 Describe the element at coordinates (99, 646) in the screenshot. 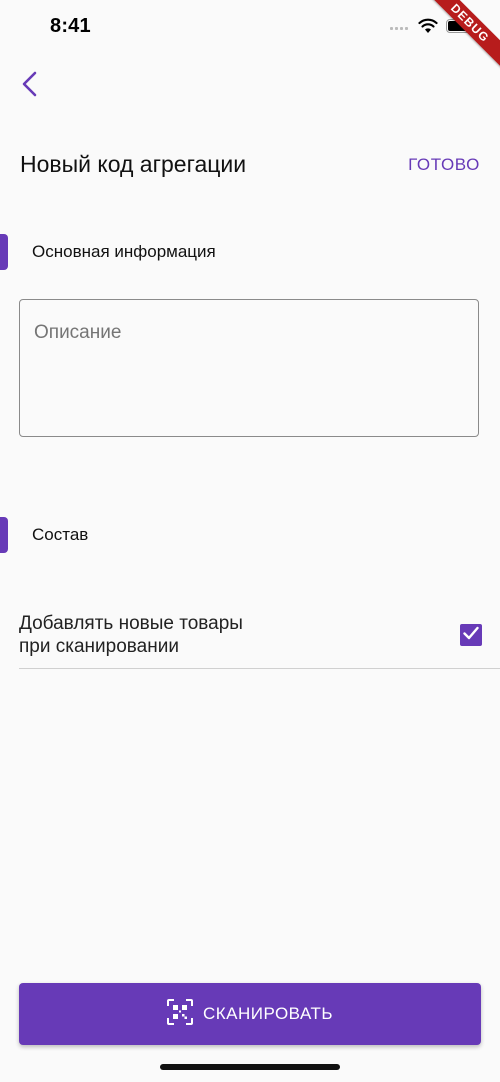

I see `add-new-items-label-line2: при сканировании` at that location.